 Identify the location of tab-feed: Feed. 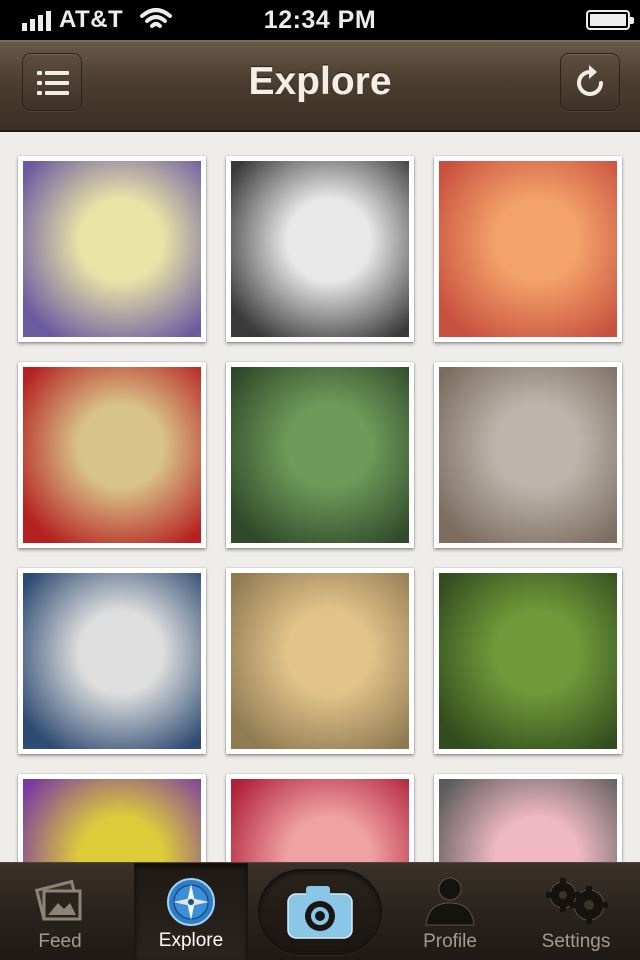
(60, 911).